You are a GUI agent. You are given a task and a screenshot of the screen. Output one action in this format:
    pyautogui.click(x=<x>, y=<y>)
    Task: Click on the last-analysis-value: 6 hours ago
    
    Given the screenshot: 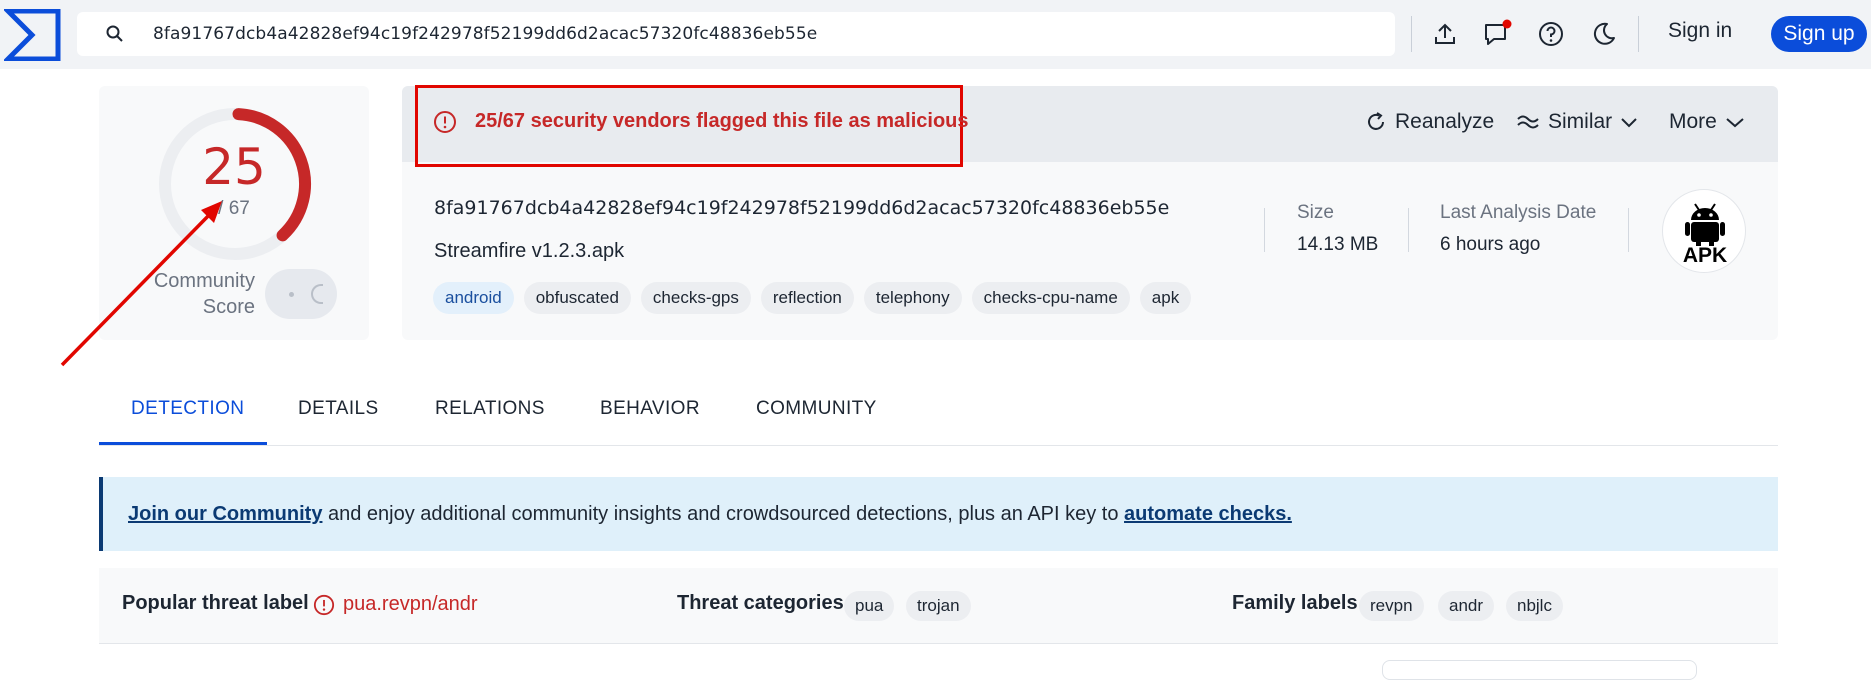 What is the action you would take?
    pyautogui.click(x=1490, y=244)
    